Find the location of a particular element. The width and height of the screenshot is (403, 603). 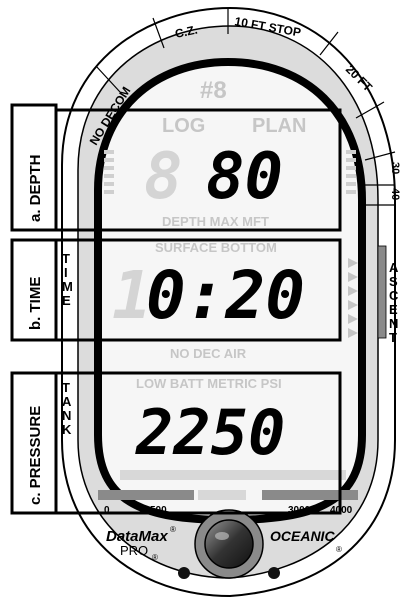

mode-button is located at coordinates (229, 544).